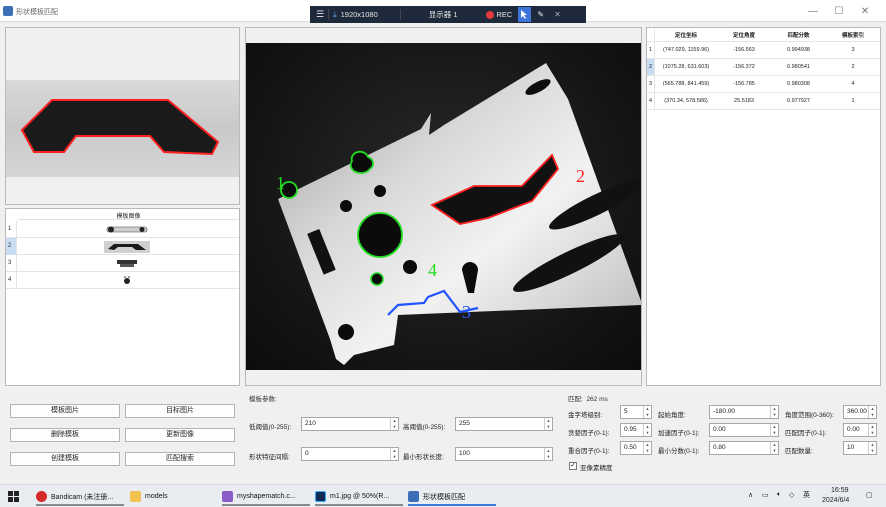  I want to click on subpixel-label: 亚像素精度, so click(596, 468).